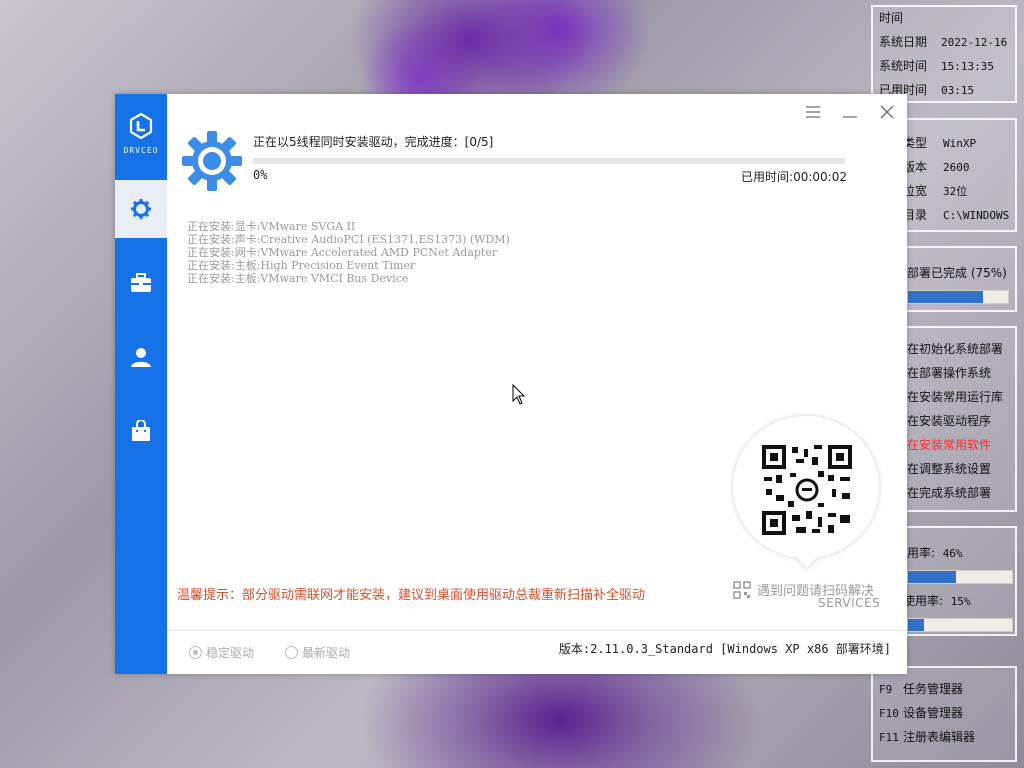 The image size is (1024, 768). Describe the element at coordinates (291, 652) in the screenshot. I see `radio-latest-circle` at that location.